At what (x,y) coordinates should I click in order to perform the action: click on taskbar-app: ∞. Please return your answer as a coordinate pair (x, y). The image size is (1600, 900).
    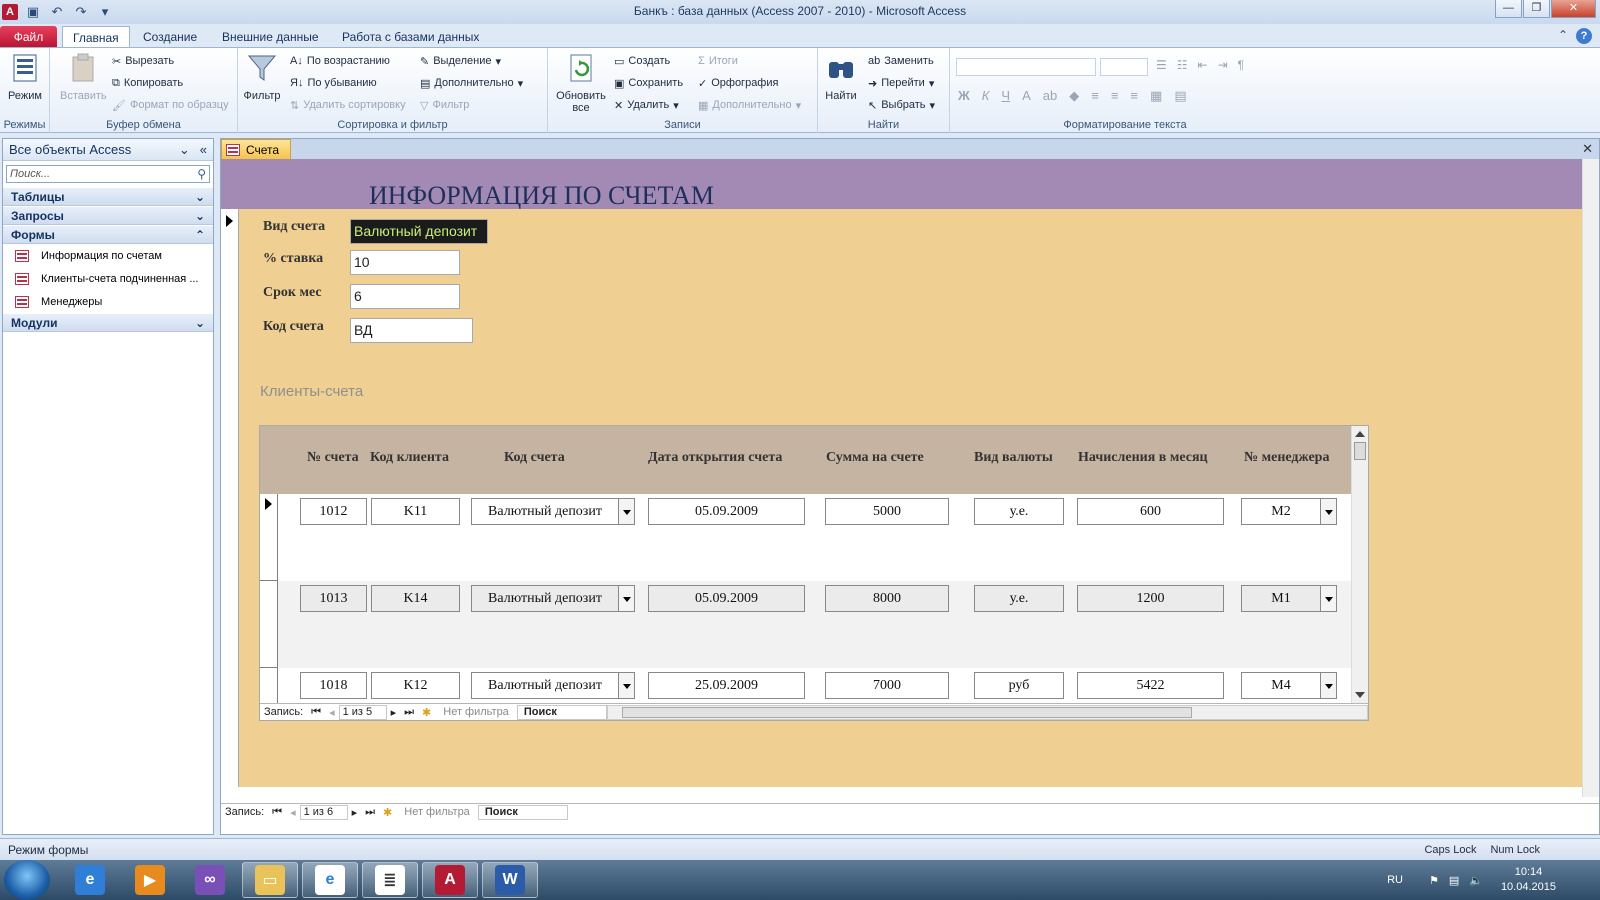
    Looking at the image, I should click on (210, 880).